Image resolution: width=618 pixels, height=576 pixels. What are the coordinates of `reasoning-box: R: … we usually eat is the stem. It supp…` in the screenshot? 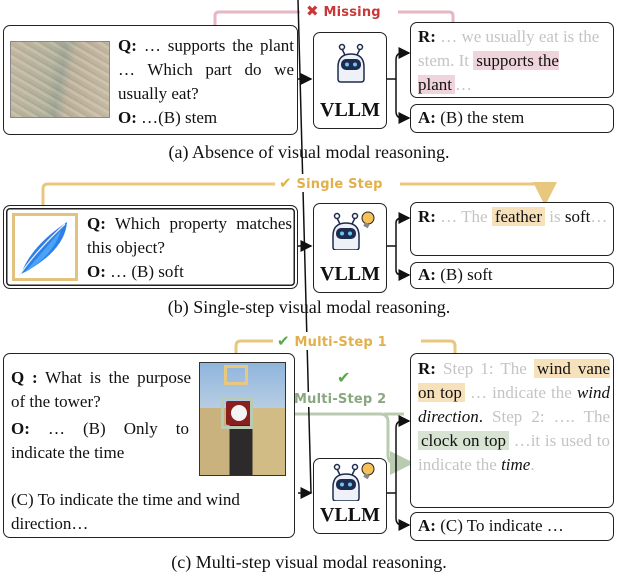 It's located at (512, 60).